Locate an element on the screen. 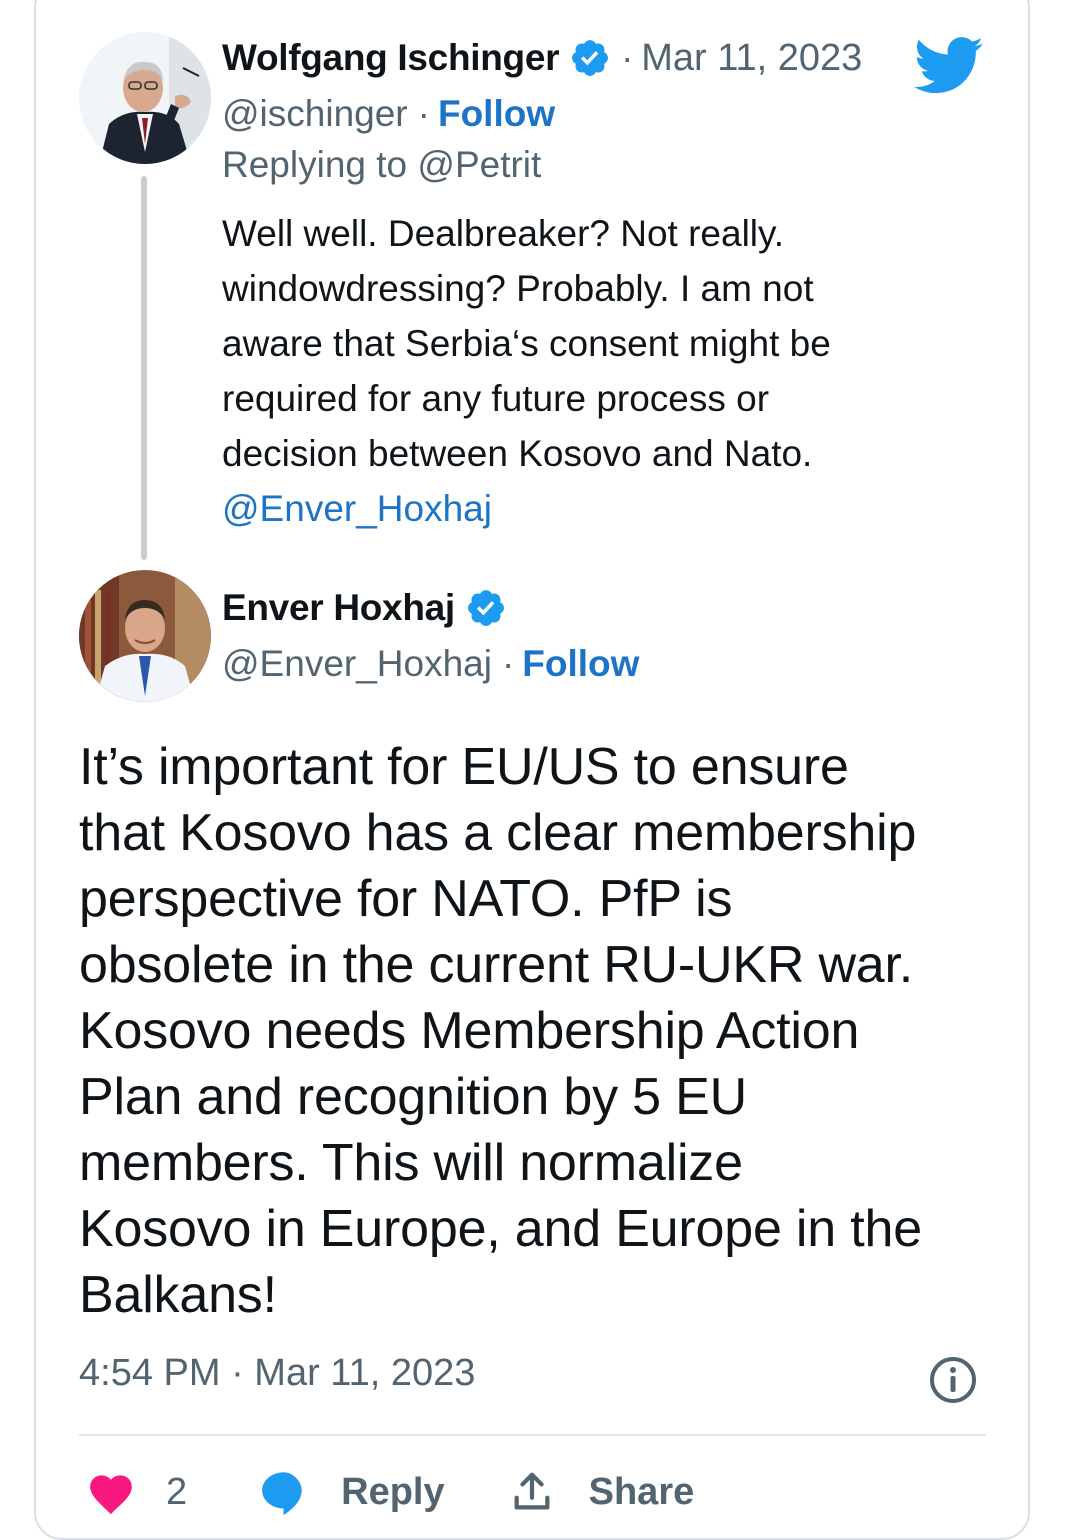 This screenshot has height=1540, width=1072. parent-text-line: decision between Kosovo and Nato. is located at coordinates (517, 453).